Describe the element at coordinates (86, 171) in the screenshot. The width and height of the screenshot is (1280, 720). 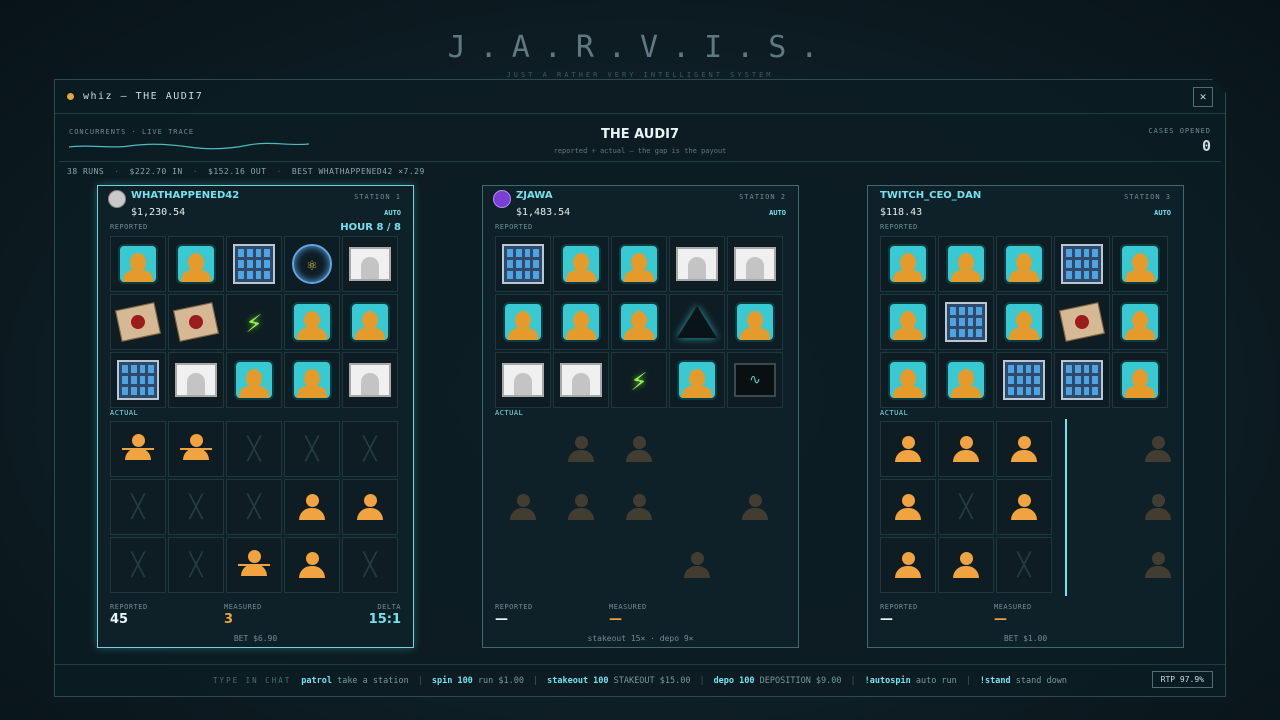
I see `stat-runs: 38 RUNS` at that location.